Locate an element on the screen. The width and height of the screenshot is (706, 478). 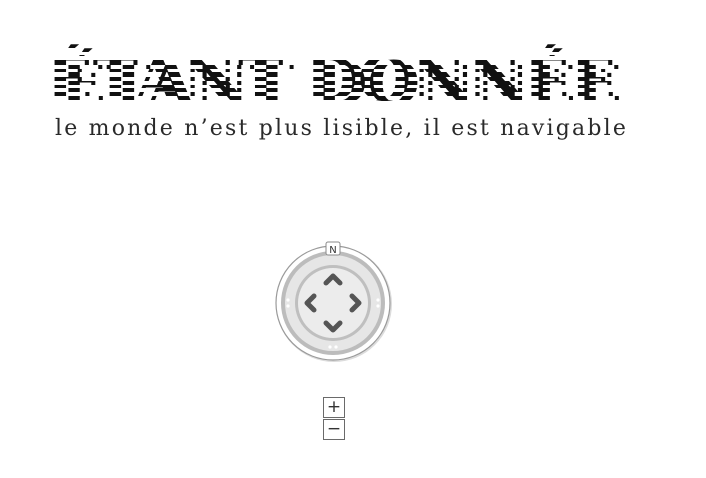
compass-north-marker: N is located at coordinates (333, 248).